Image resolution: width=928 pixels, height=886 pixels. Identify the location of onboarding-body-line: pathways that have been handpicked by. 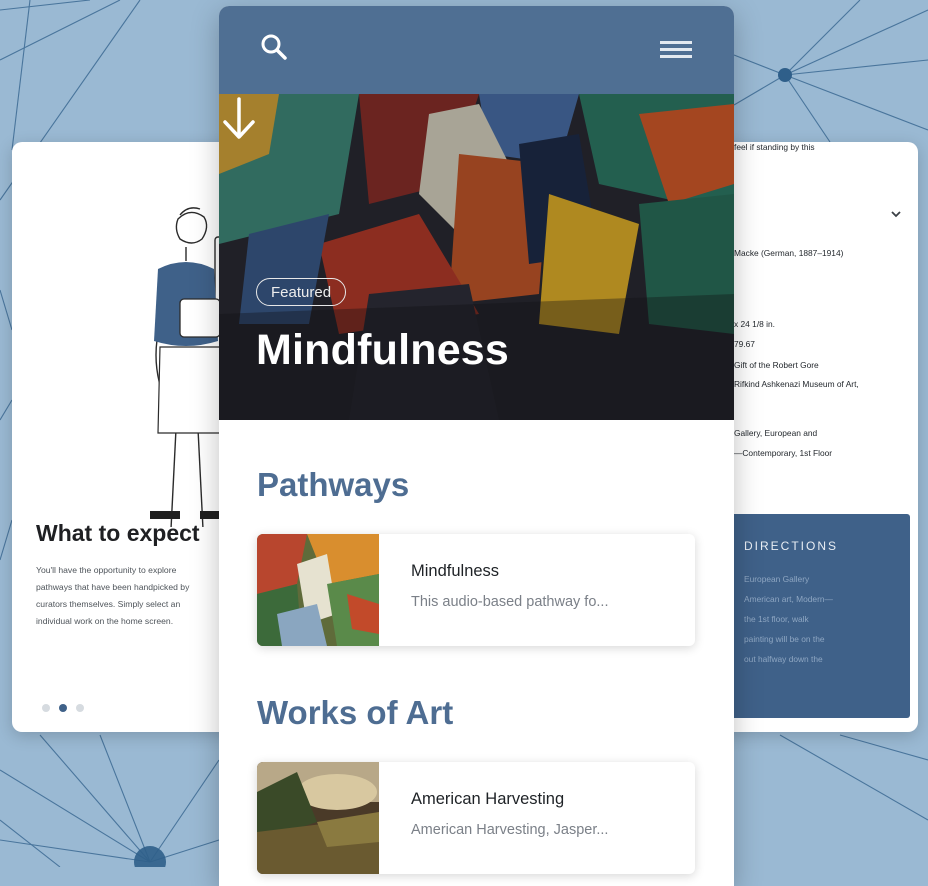
(113, 587).